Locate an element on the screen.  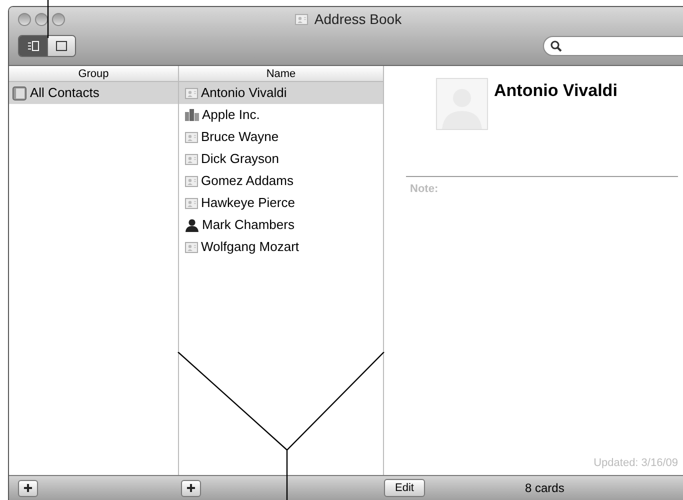
edit-button: Edit is located at coordinates (404, 488).